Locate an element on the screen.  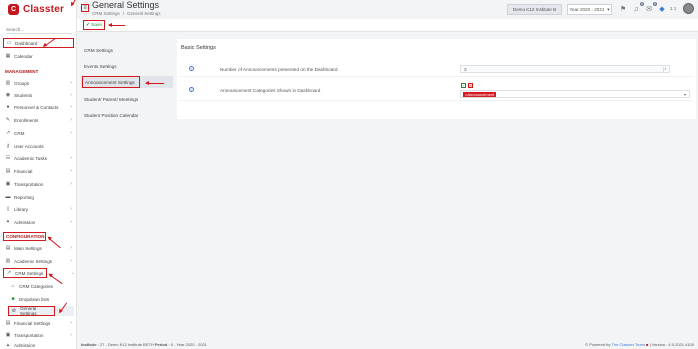
sidebar-item-general-settings: ⚙ General Settings is located at coordinates (31, 311).